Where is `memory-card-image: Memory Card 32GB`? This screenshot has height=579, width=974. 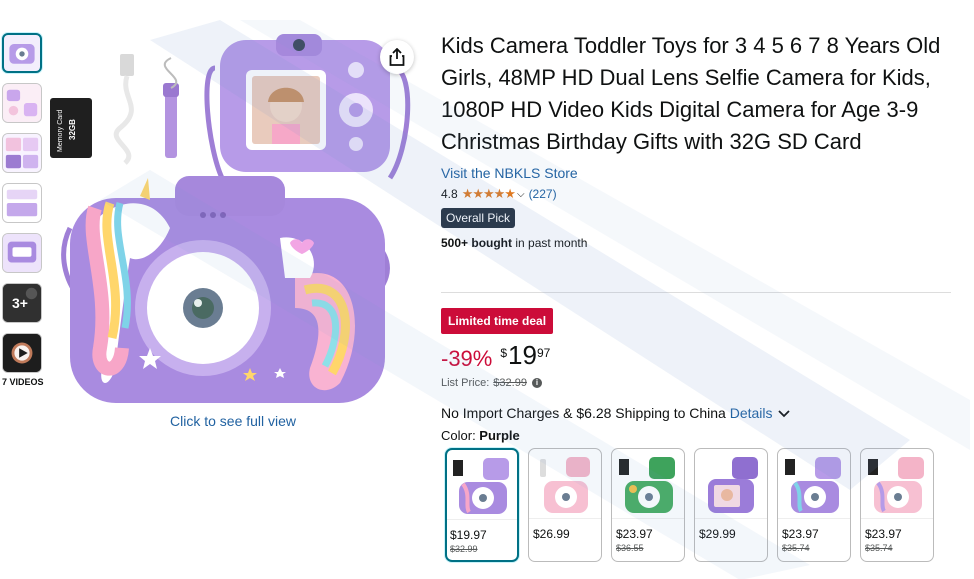
memory-card-image: Memory Card 32GB is located at coordinates (71, 128).